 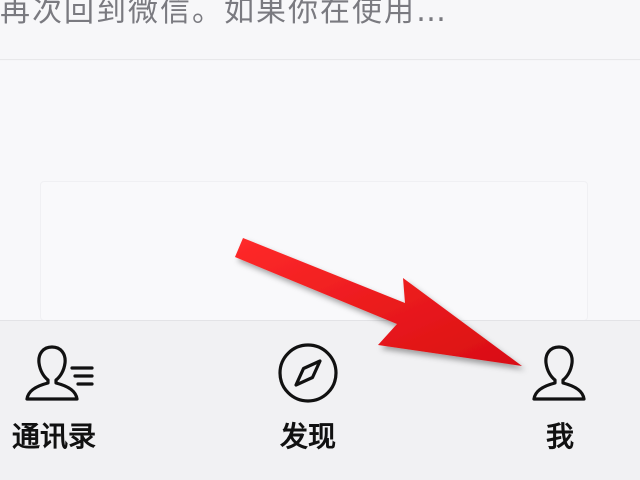 What do you see at coordinates (54, 436) in the screenshot?
I see `tab-contacts-label: 通讯录` at bounding box center [54, 436].